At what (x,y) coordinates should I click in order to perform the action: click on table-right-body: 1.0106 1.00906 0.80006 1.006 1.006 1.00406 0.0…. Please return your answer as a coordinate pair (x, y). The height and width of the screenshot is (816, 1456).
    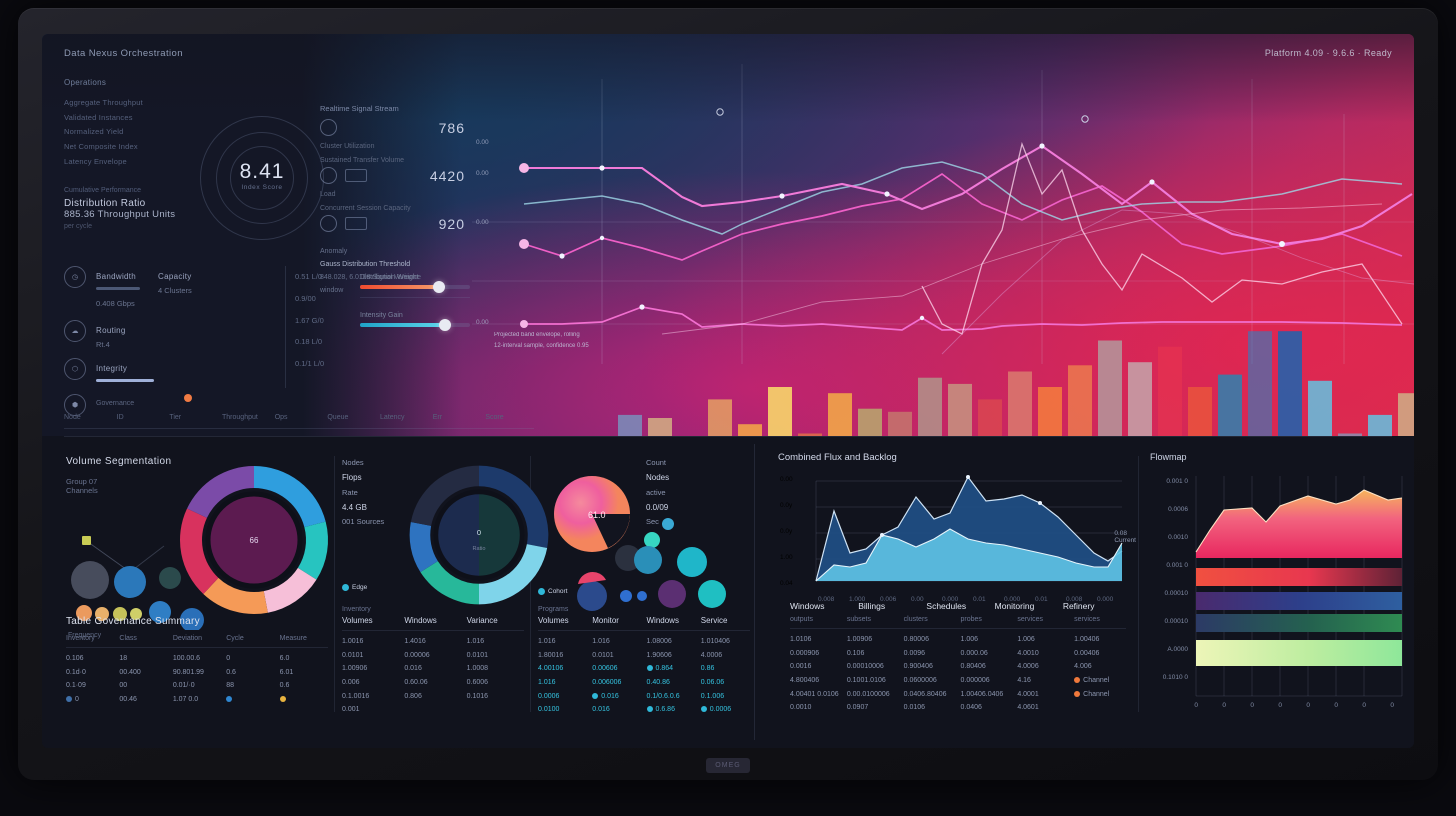
    Looking at the image, I should click on (958, 671).